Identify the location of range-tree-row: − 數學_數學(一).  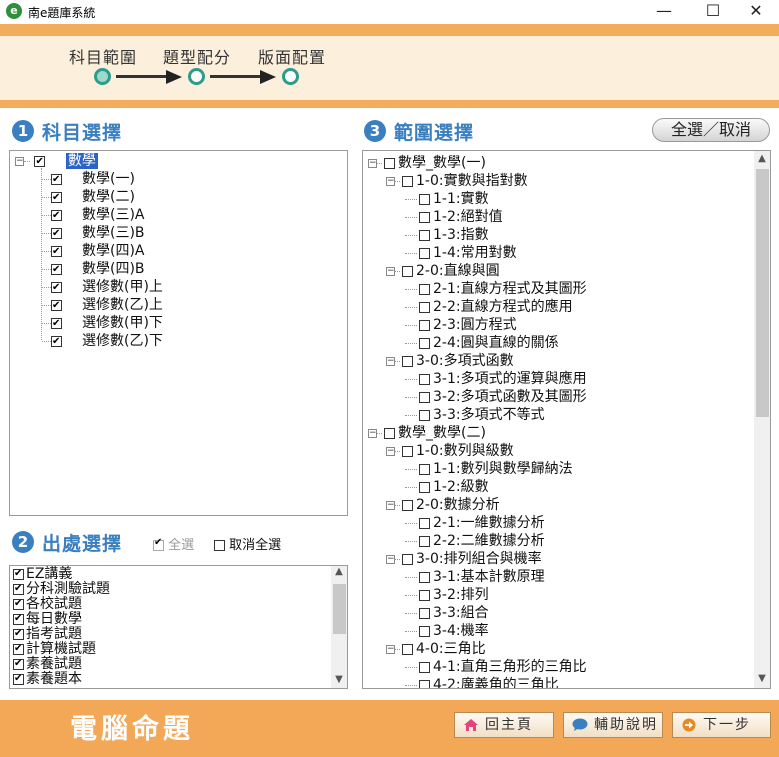
(427, 163).